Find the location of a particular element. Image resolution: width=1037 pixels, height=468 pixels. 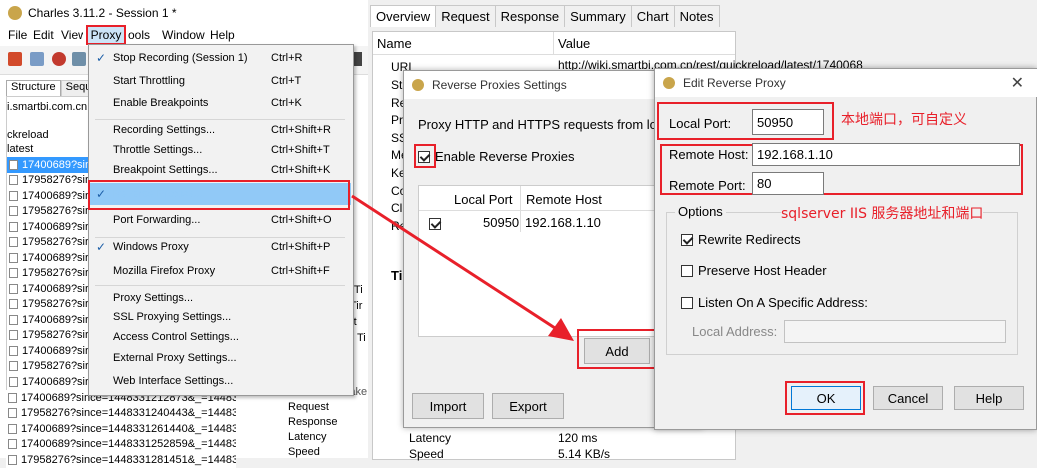

tab-request: Request is located at coordinates (465, 16).